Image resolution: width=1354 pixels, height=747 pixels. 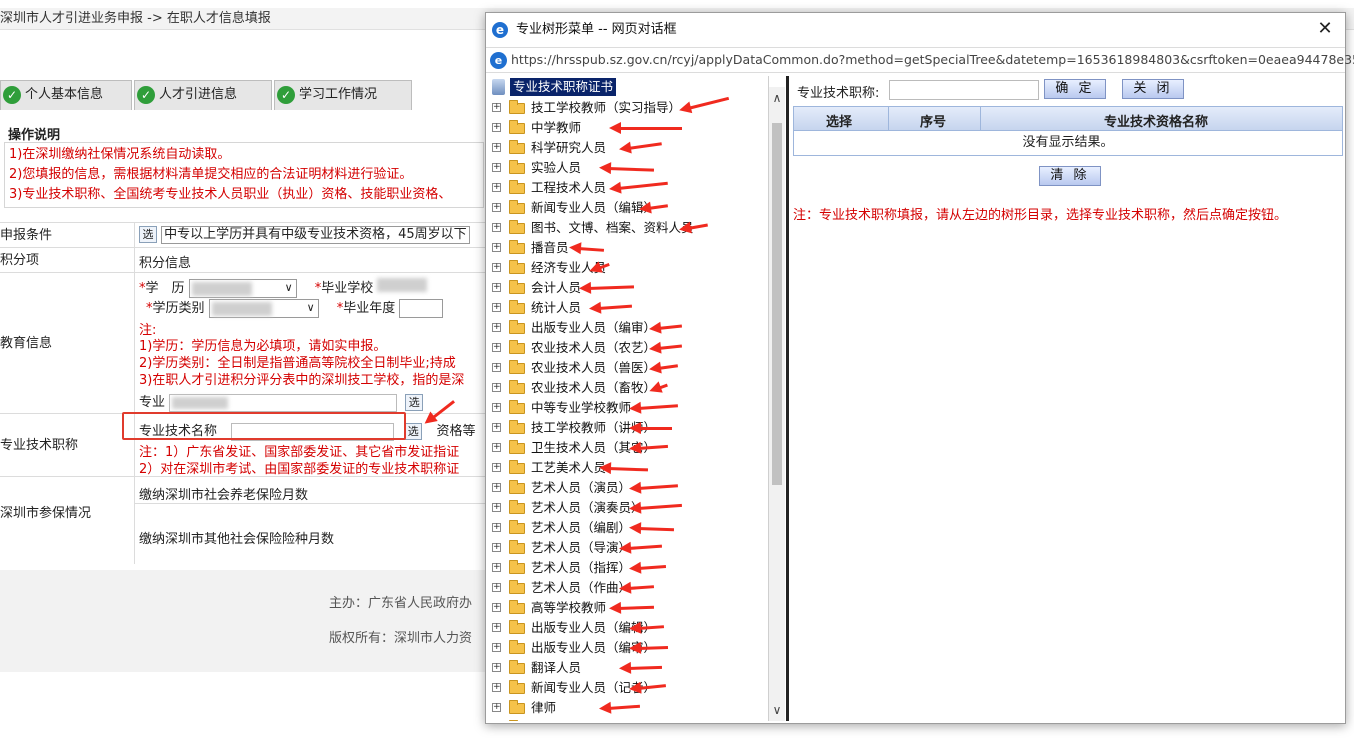 I want to click on tab-talent-intro: ✓ 人才引进信息, so click(x=203, y=95).